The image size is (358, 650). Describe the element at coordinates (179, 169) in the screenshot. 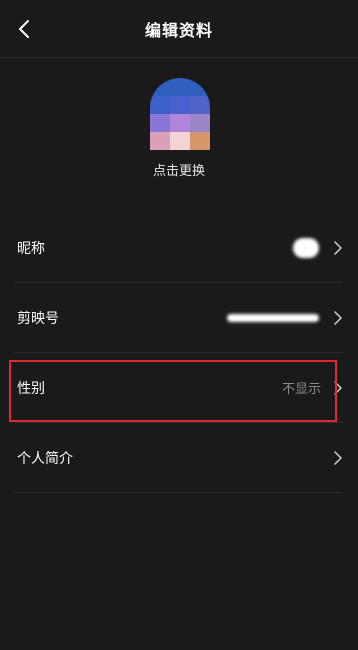

I see `change-avatar-link: 点击更换` at that location.